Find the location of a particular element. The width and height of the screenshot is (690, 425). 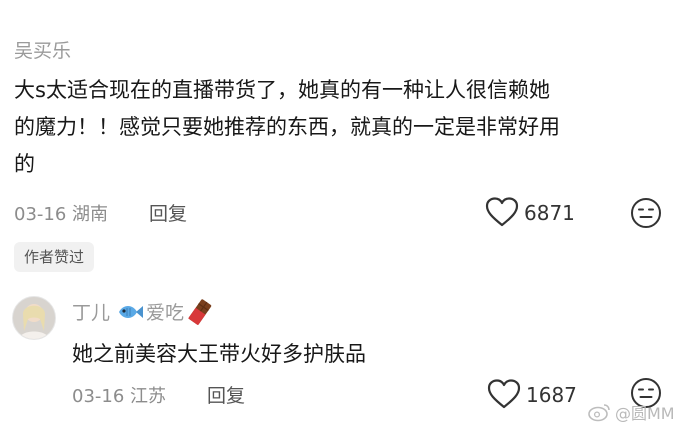

watermark-text: @圆MM is located at coordinates (645, 413).